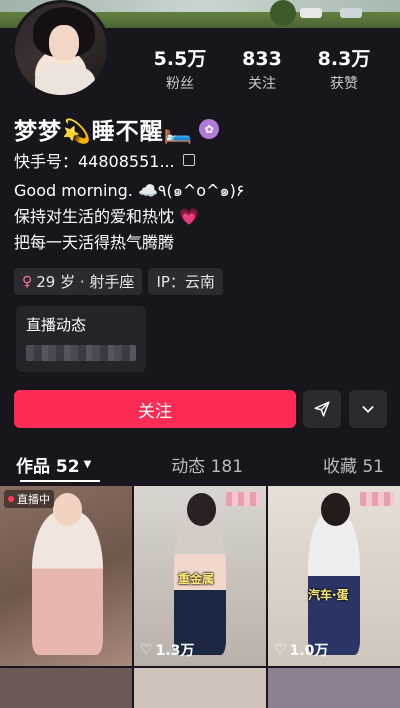 This screenshot has height=708, width=400. I want to click on name-row: 梦梦💫睡不醒🛏️ ✿, so click(117, 129).